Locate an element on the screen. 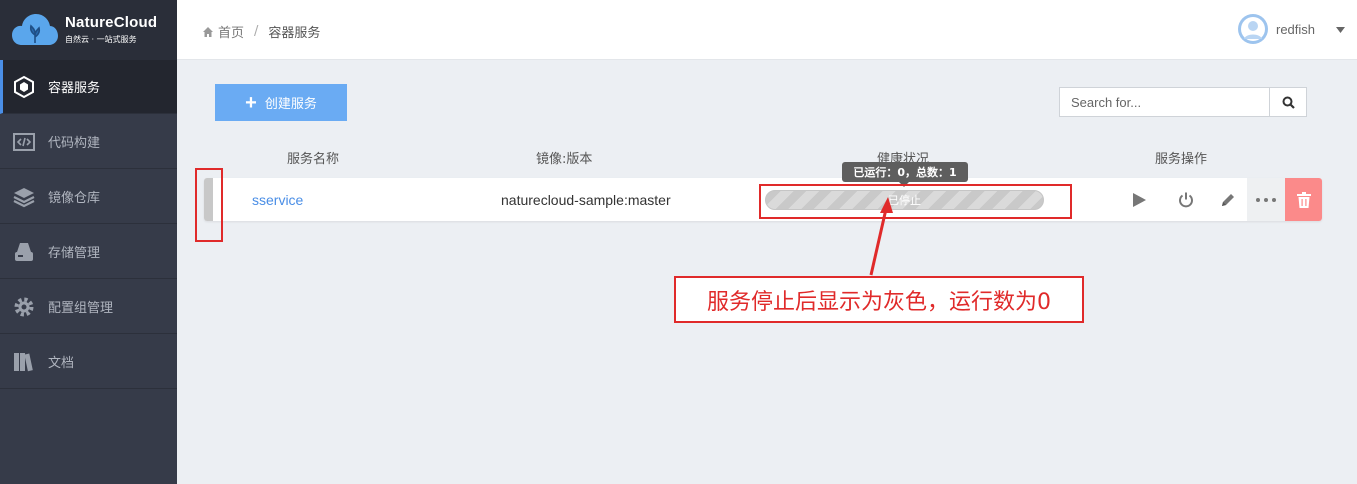 The width and height of the screenshot is (1357, 484). brand-title: NatureCloud is located at coordinates (111, 22).